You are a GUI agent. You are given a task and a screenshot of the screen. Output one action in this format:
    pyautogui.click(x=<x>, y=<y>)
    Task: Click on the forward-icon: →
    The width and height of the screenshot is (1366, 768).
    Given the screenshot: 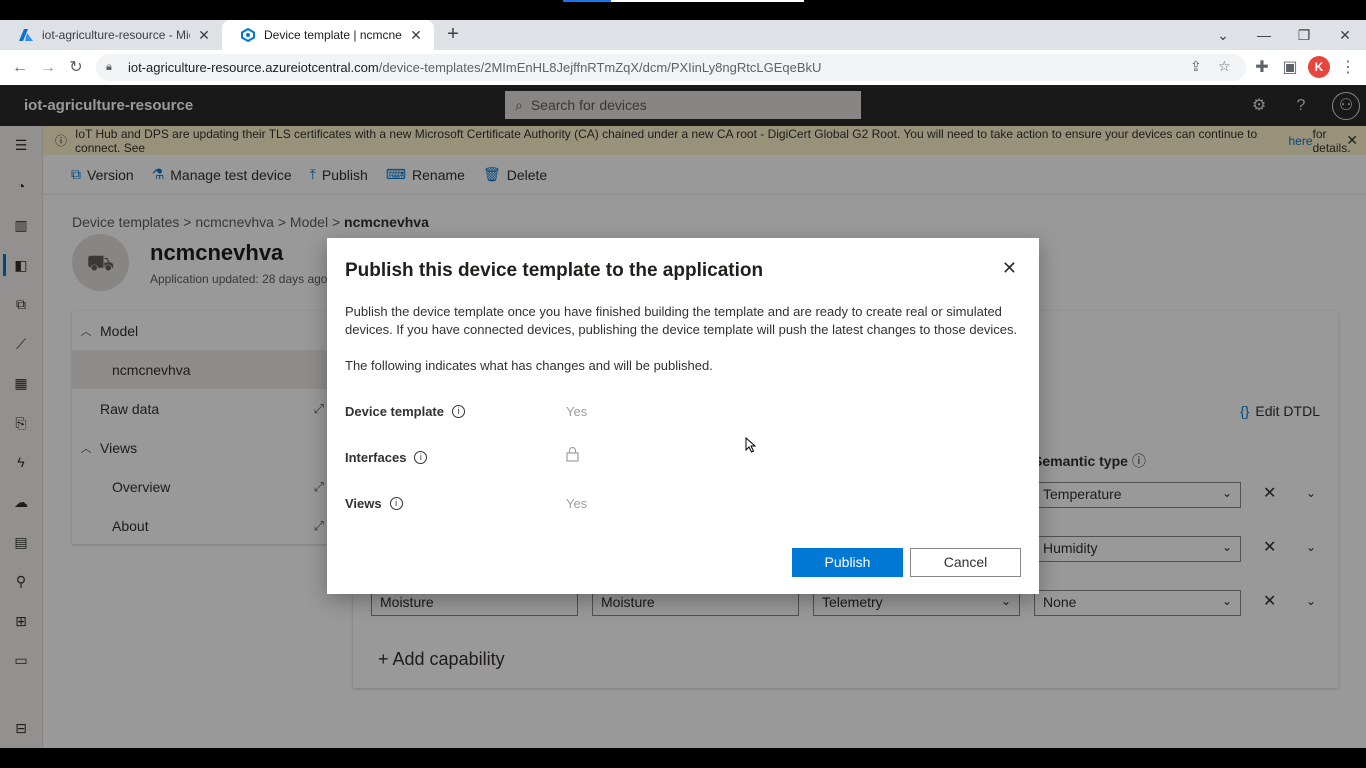 What is the action you would take?
    pyautogui.click(x=48, y=68)
    